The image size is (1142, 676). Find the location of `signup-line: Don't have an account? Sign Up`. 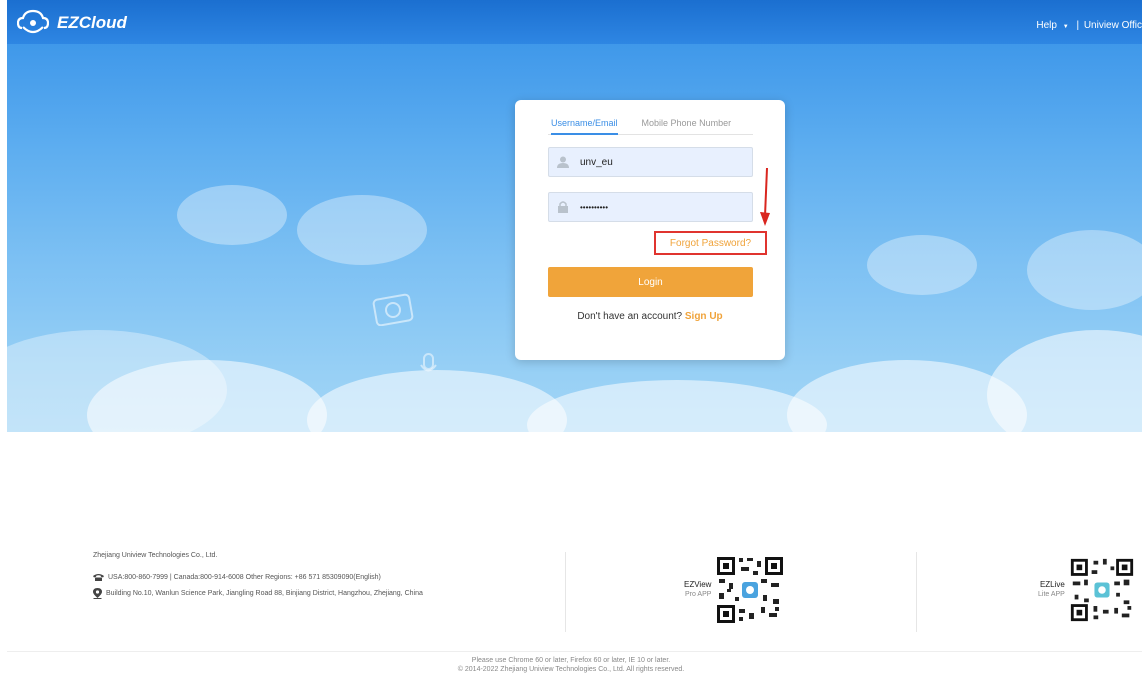

signup-line: Don't have an account? Sign Up is located at coordinates (650, 316).